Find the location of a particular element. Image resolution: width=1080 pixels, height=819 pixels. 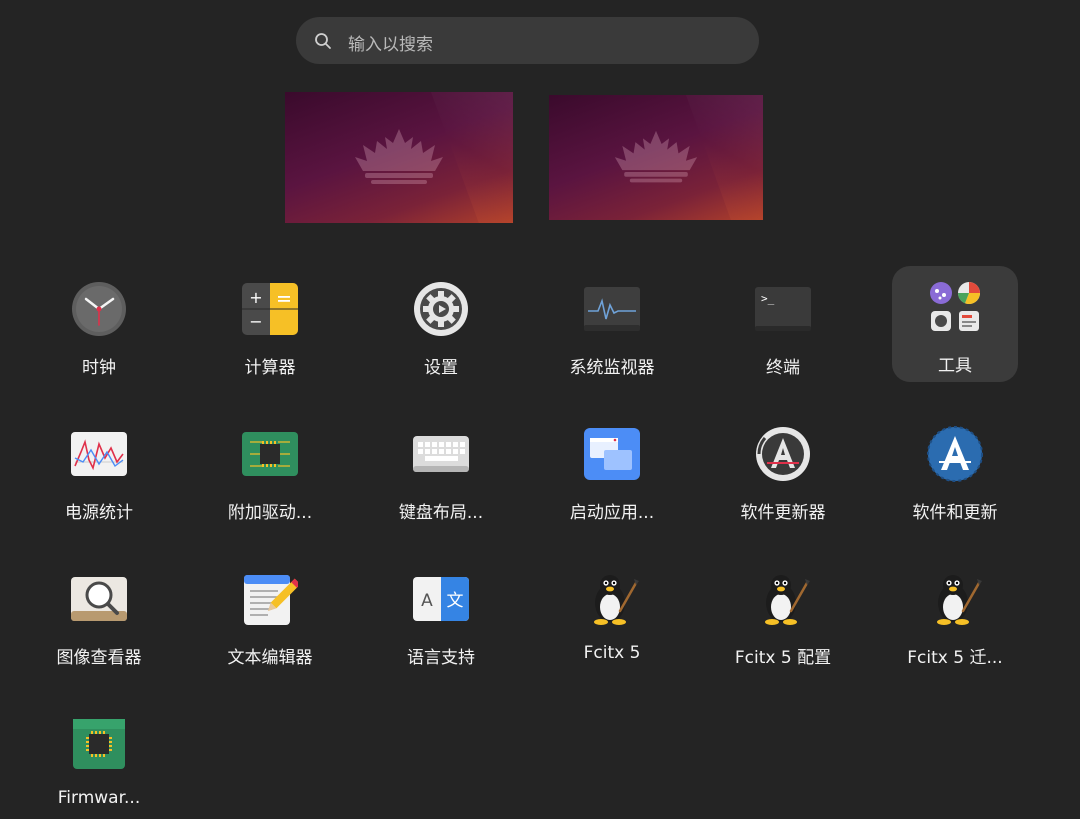

app-software-and-updates: 软件和更新 is located at coordinates (955, 471).